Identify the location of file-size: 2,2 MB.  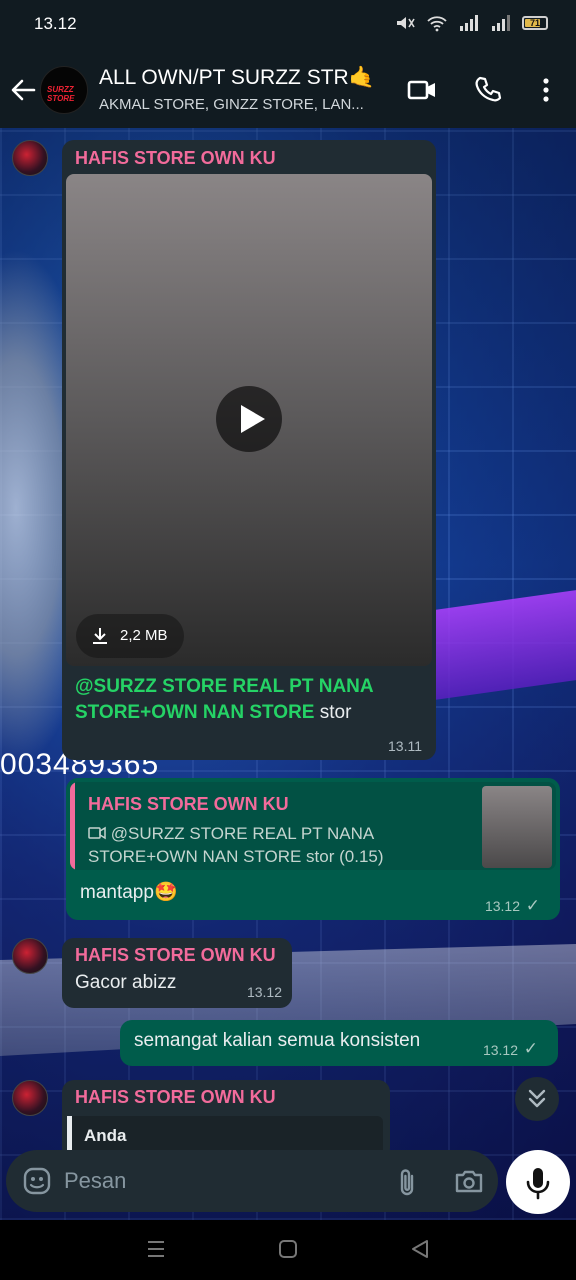
(144, 635).